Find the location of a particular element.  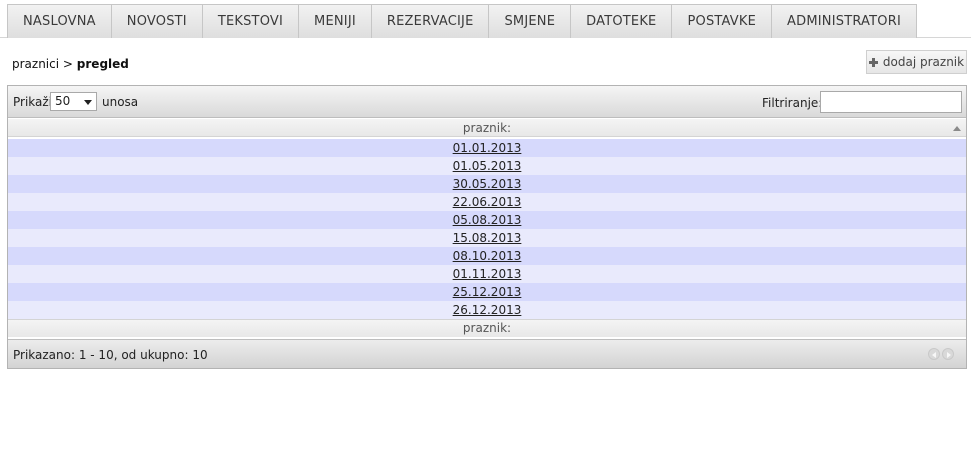

holiday-link: 30.05.2013 is located at coordinates (487, 184).